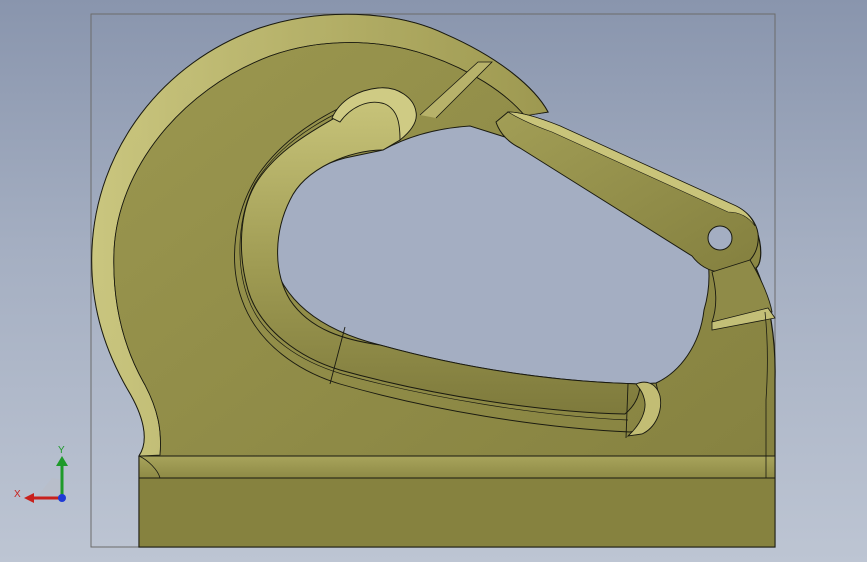  I want to click on latch-pivot-hole, so click(720, 238).